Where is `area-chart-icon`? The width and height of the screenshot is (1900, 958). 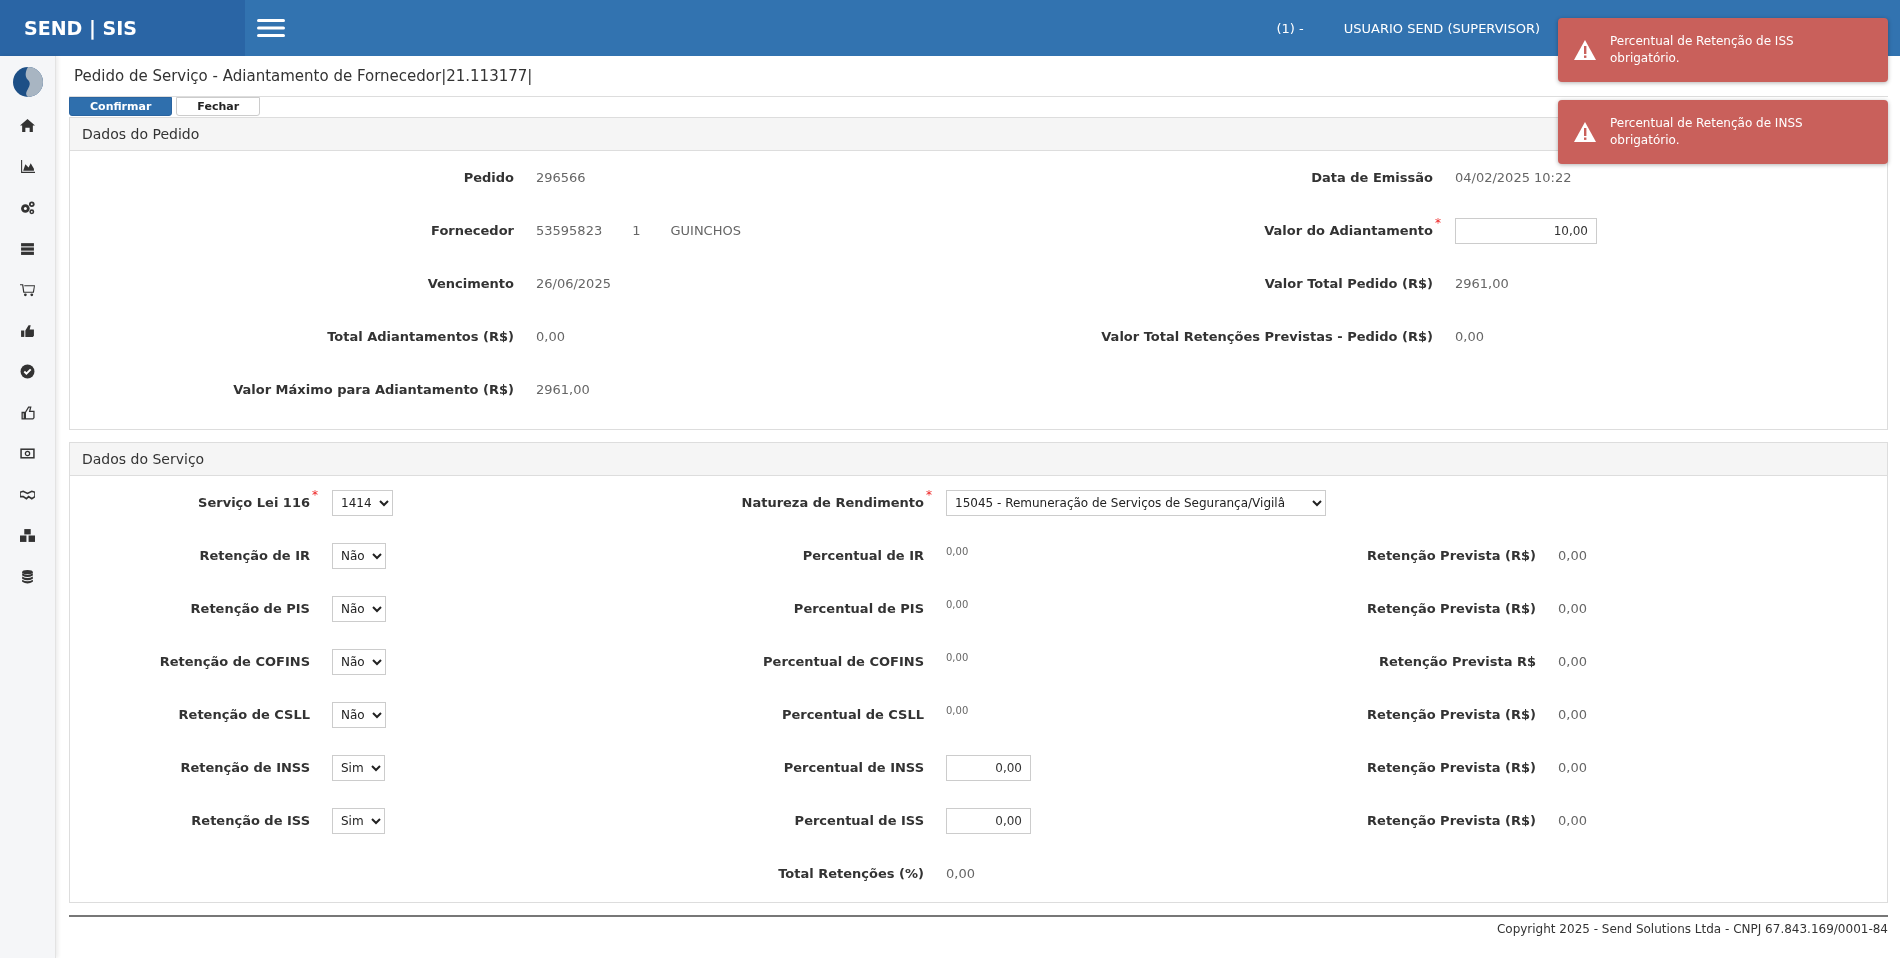
area-chart-icon is located at coordinates (27, 166).